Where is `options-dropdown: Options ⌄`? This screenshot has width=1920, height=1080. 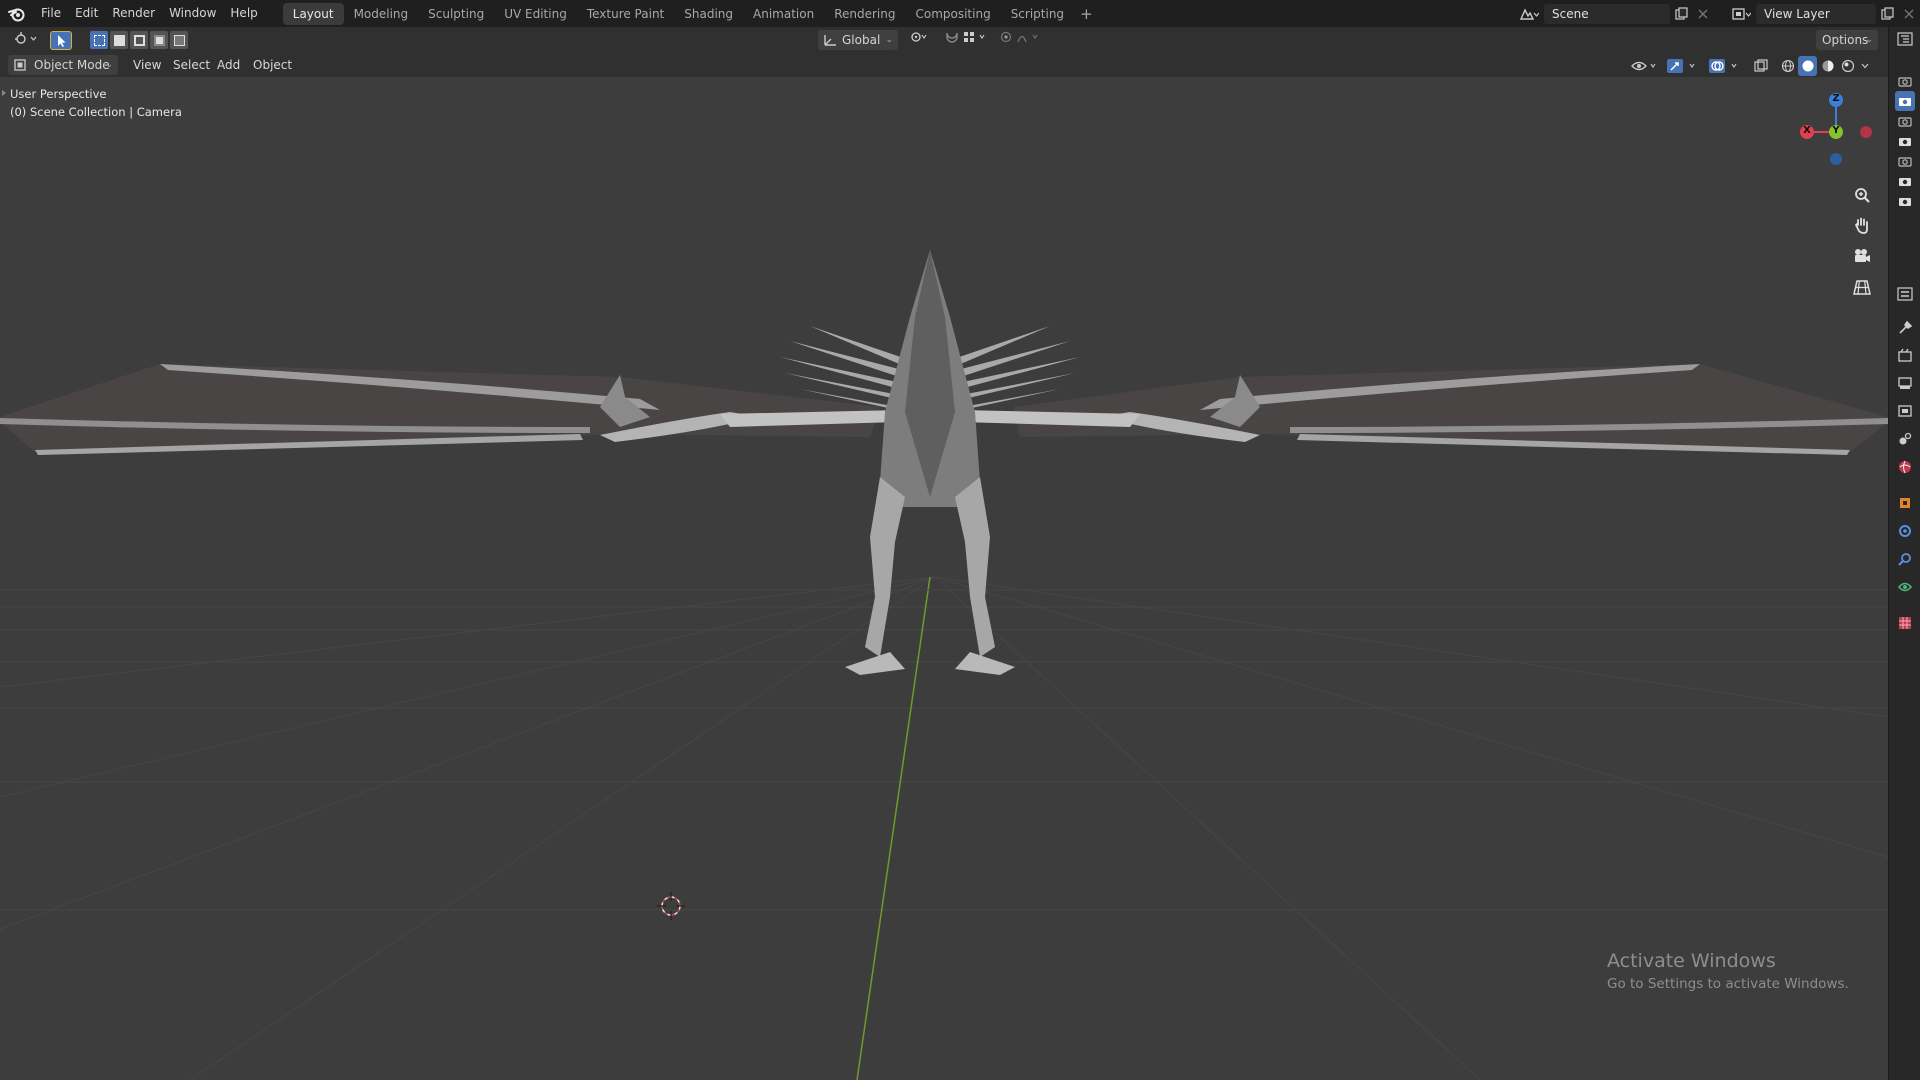
options-dropdown: Options ⌄ is located at coordinates (1847, 40).